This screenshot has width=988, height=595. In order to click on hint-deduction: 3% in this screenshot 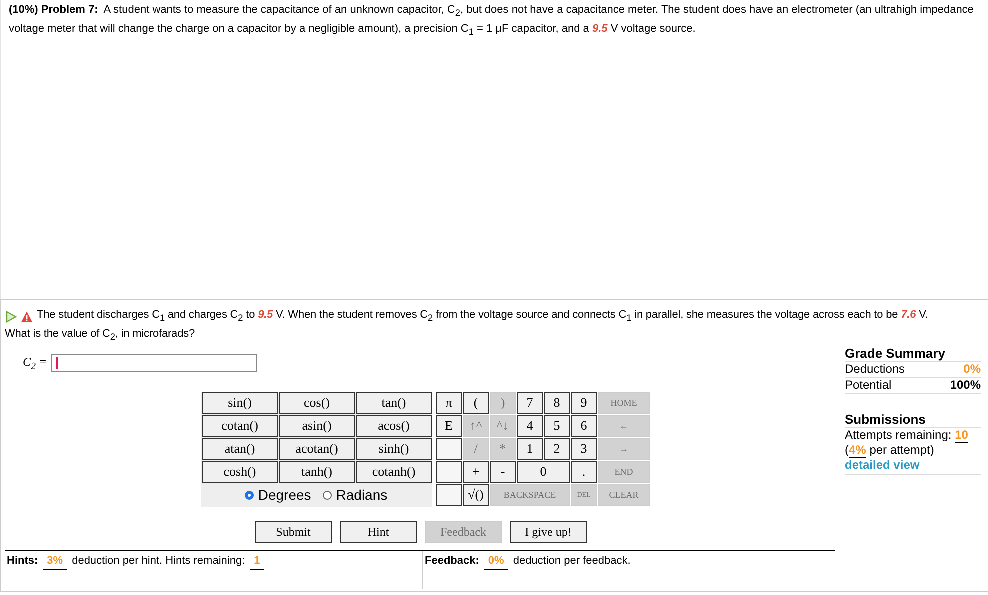, I will do `click(55, 562)`.